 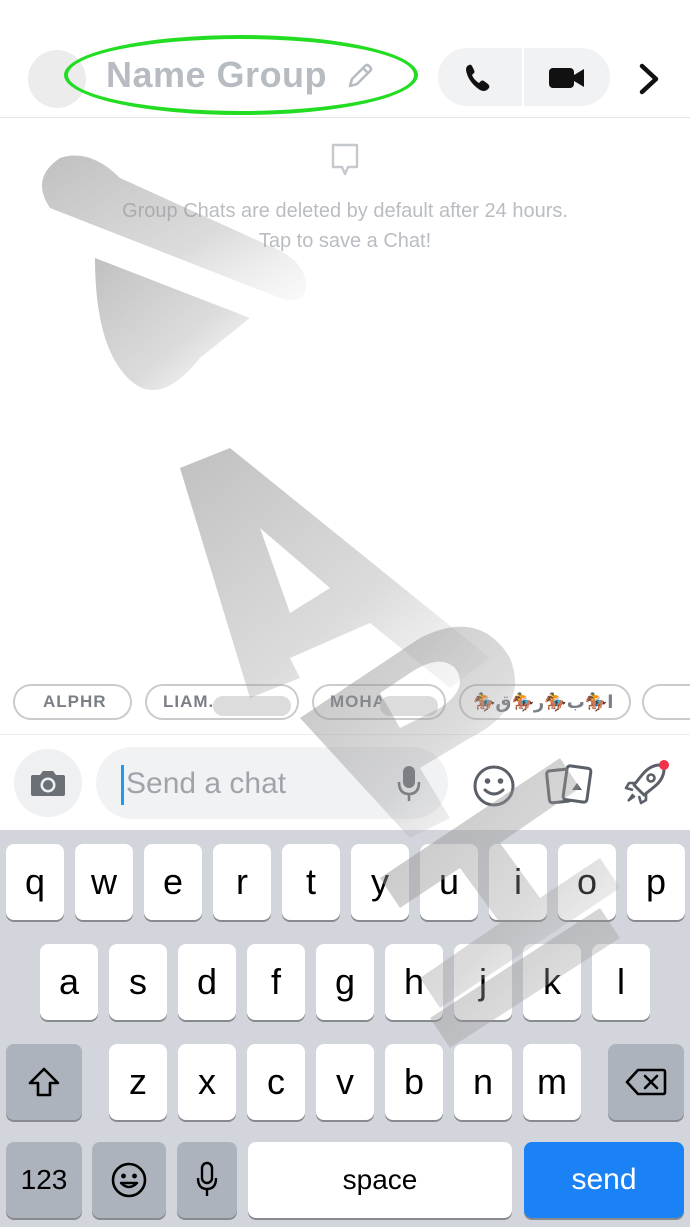 I want to click on chat-header: Name Group, so click(x=345, y=59).